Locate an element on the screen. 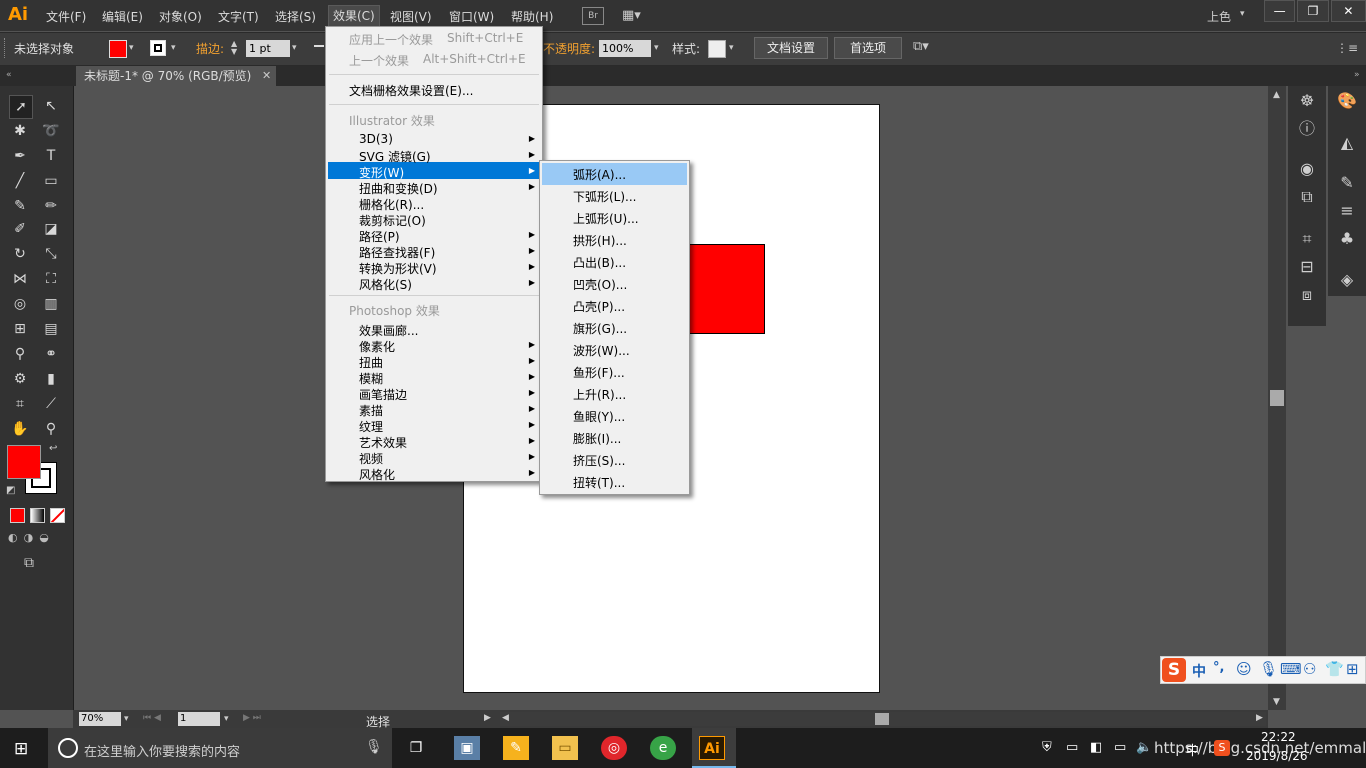 Image resolution: width=1366 pixels, height=768 pixels. pathfinder-panel-icon: ⧈ is located at coordinates (1307, 295).